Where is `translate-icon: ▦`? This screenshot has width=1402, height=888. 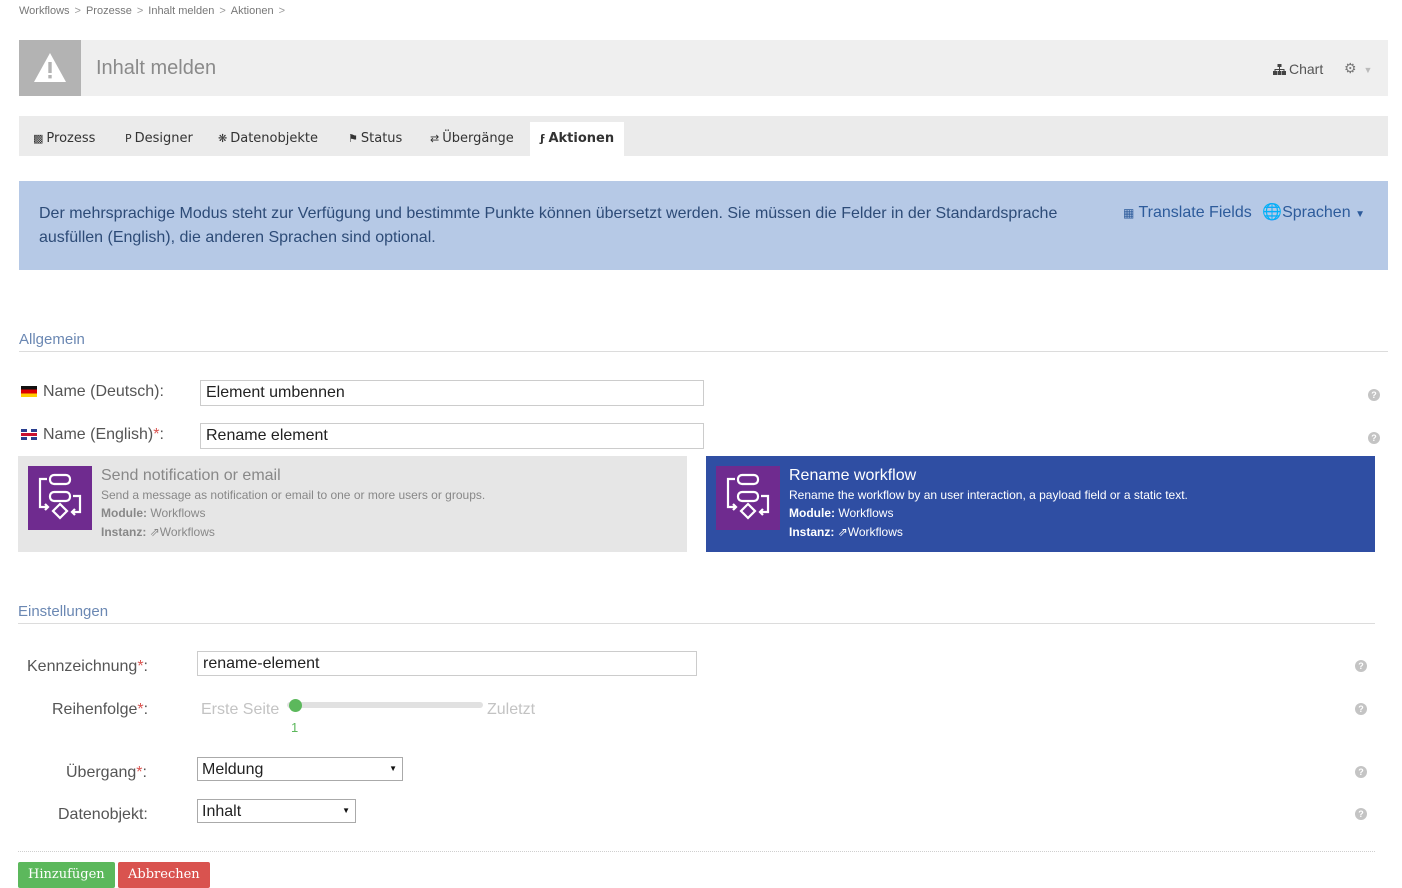
translate-icon: ▦ is located at coordinates (1129, 213).